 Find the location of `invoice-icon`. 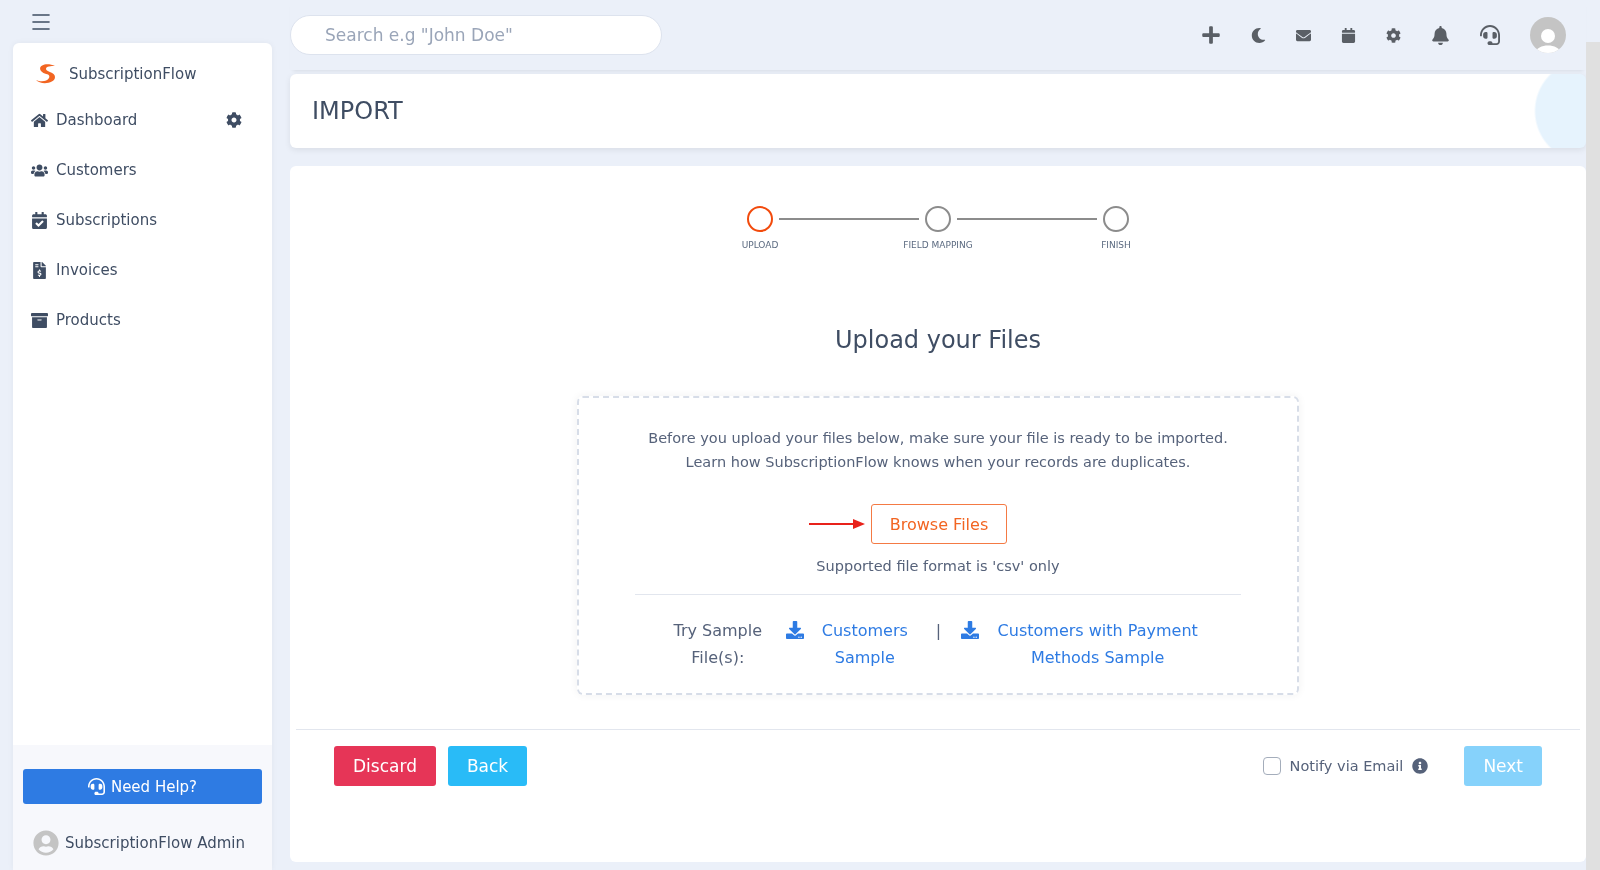

invoice-icon is located at coordinates (39, 270).